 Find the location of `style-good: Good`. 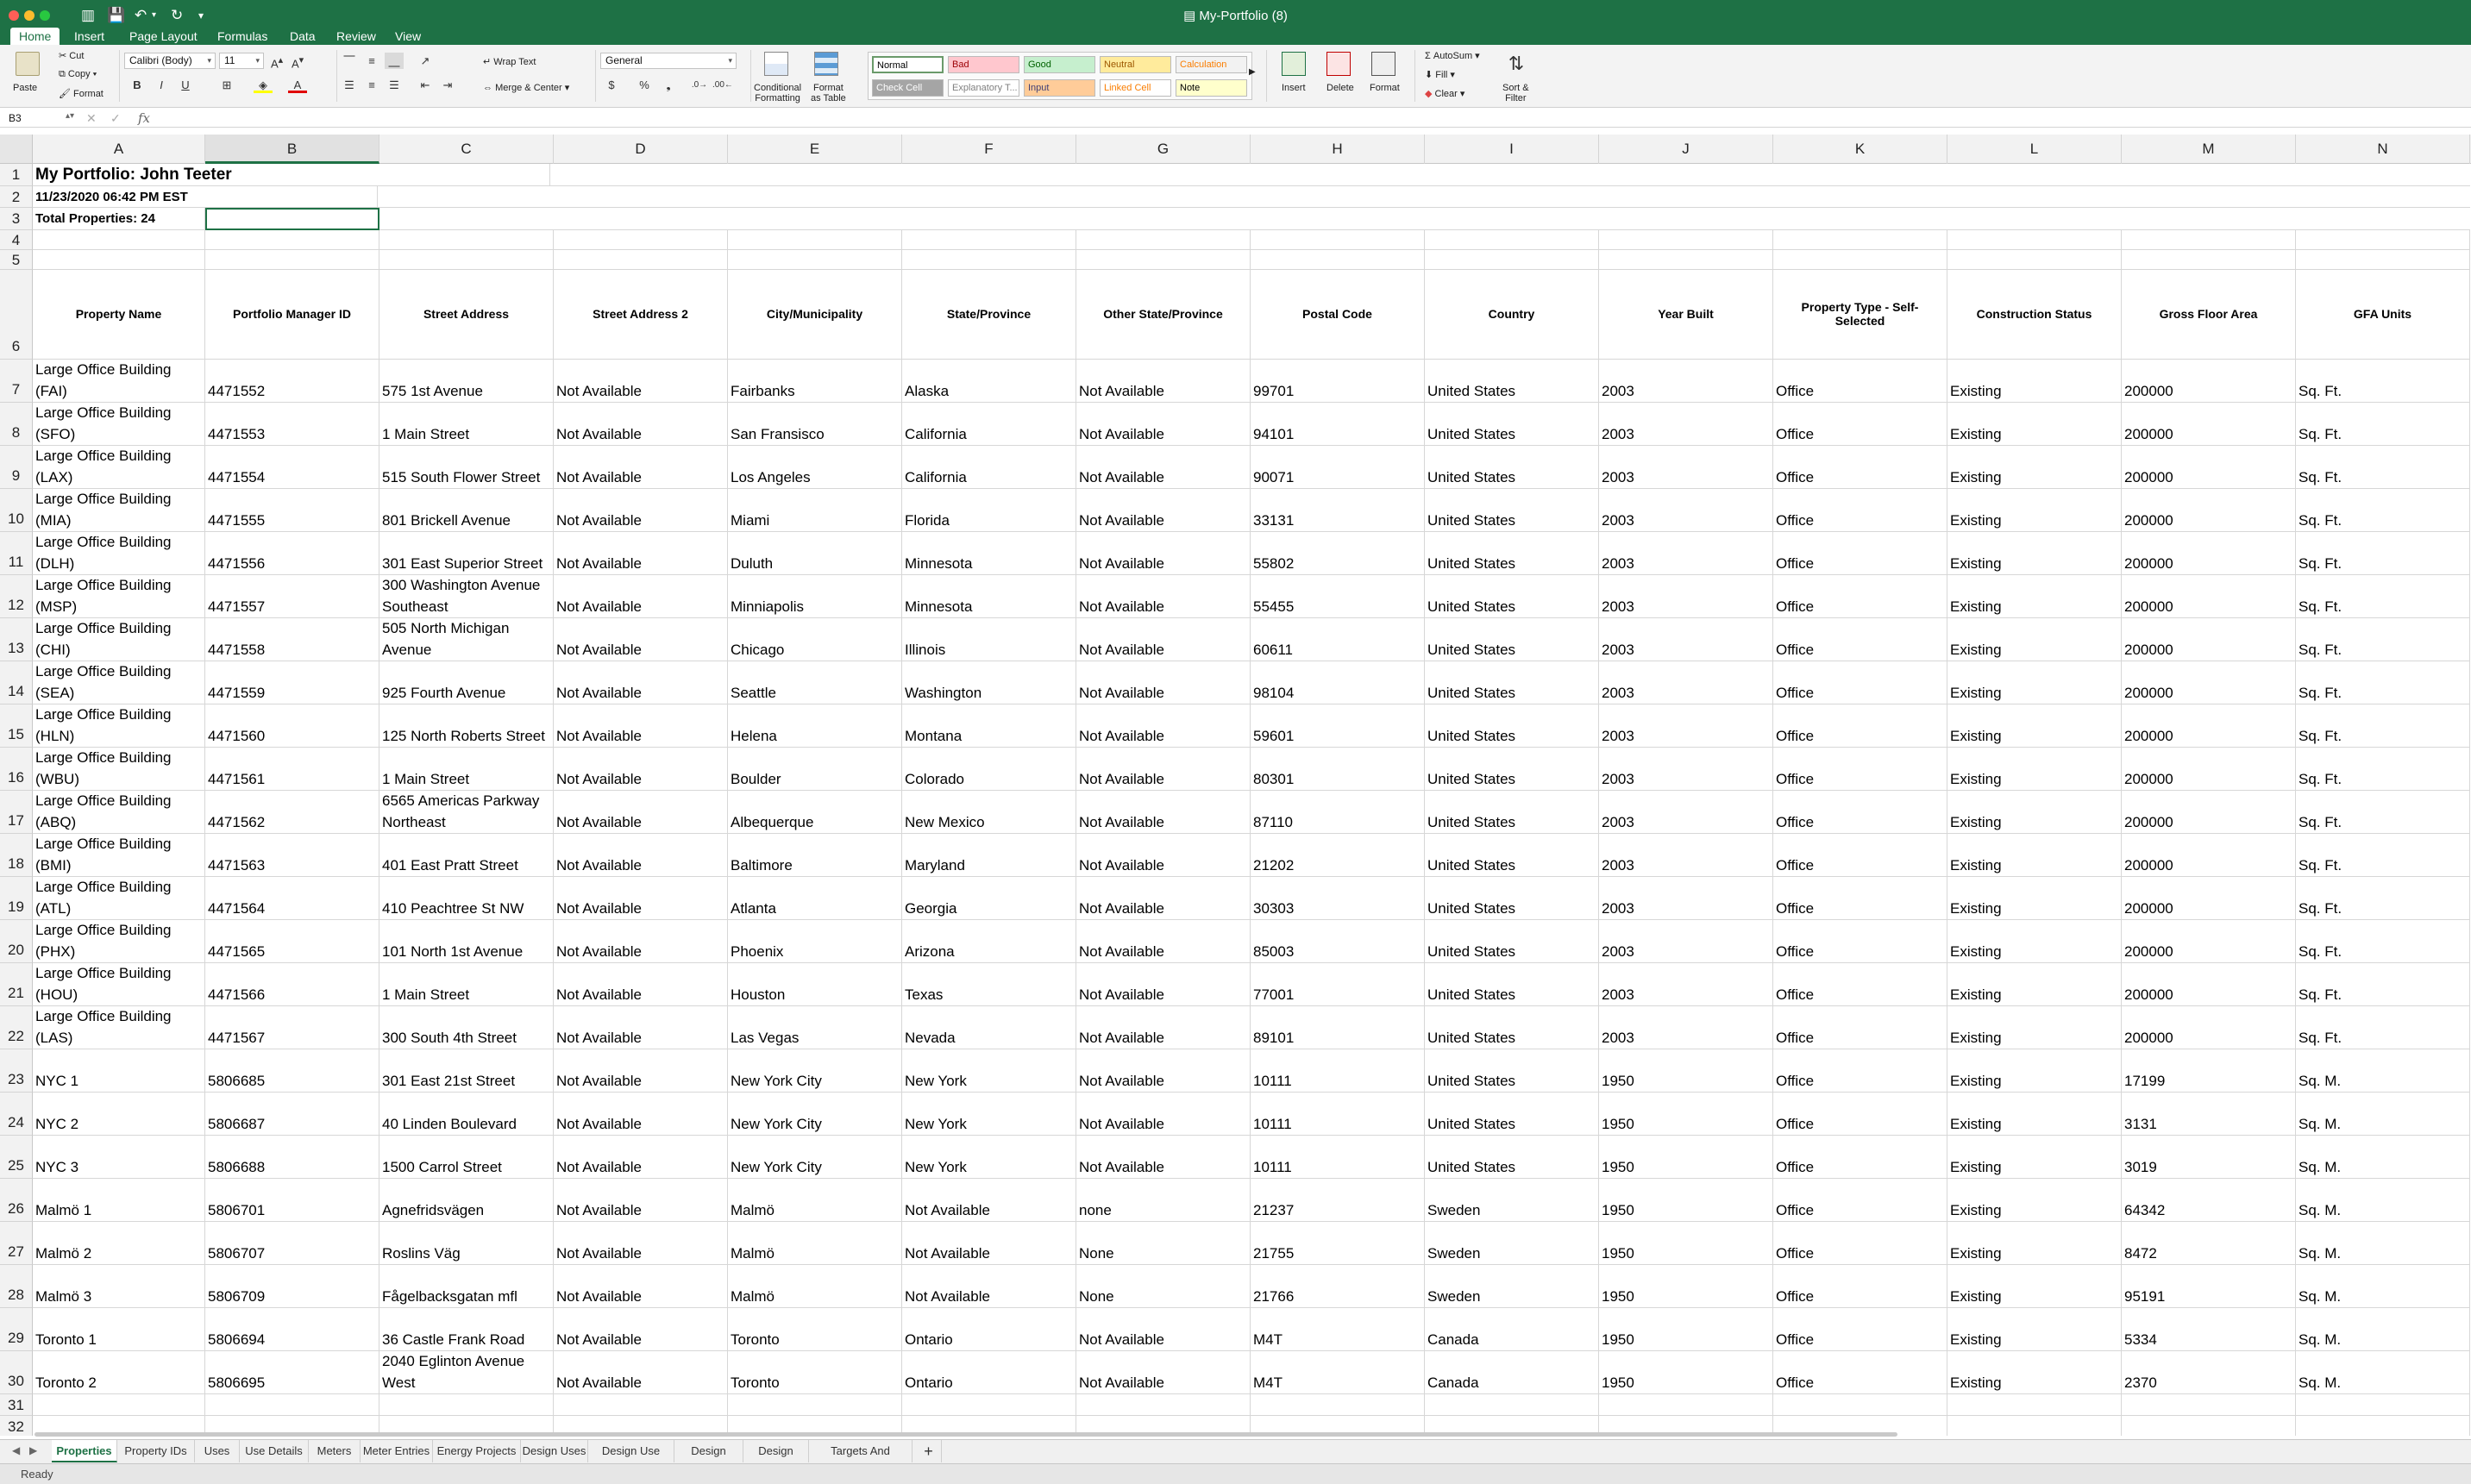

style-good: Good is located at coordinates (1059, 64).